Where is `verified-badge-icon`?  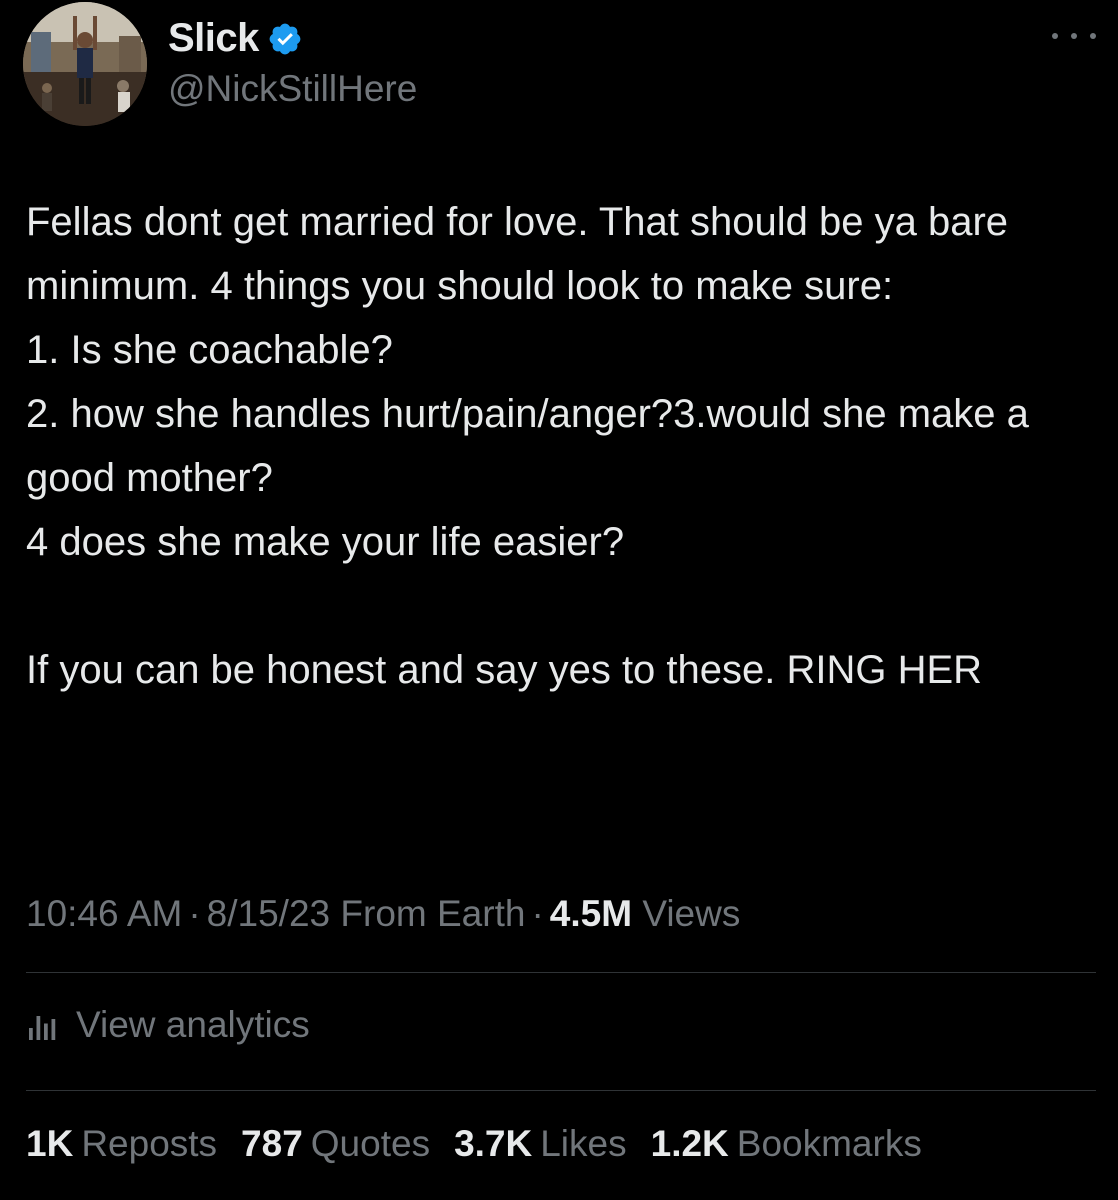
verified-badge-icon is located at coordinates (285, 38).